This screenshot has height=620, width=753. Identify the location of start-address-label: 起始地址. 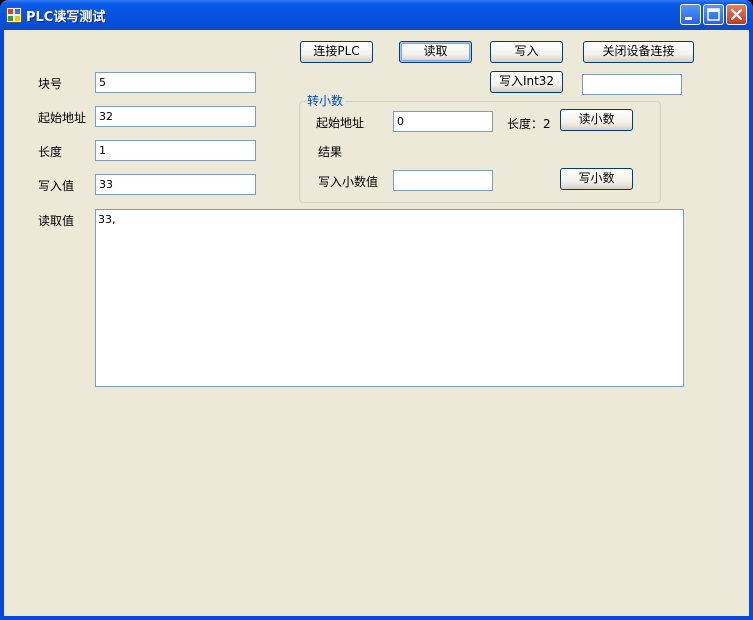
(62, 118).